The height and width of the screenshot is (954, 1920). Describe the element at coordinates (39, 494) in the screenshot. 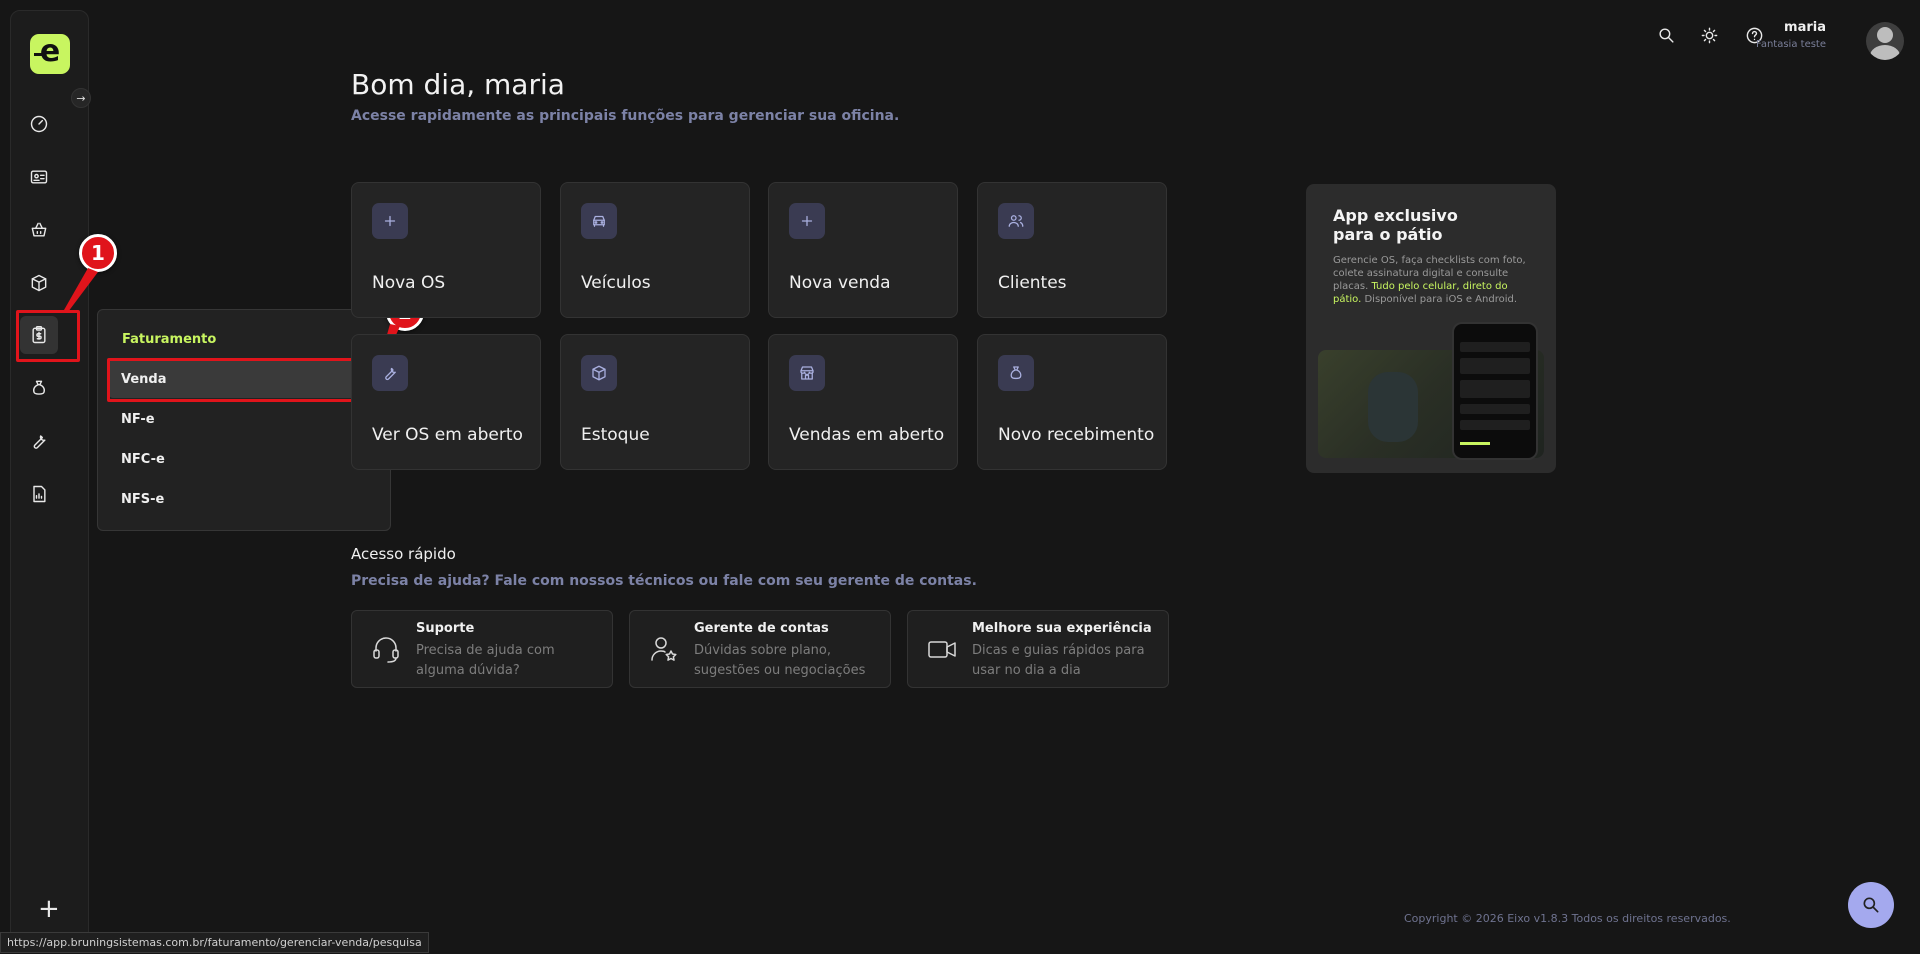

I see `report-icon` at that location.